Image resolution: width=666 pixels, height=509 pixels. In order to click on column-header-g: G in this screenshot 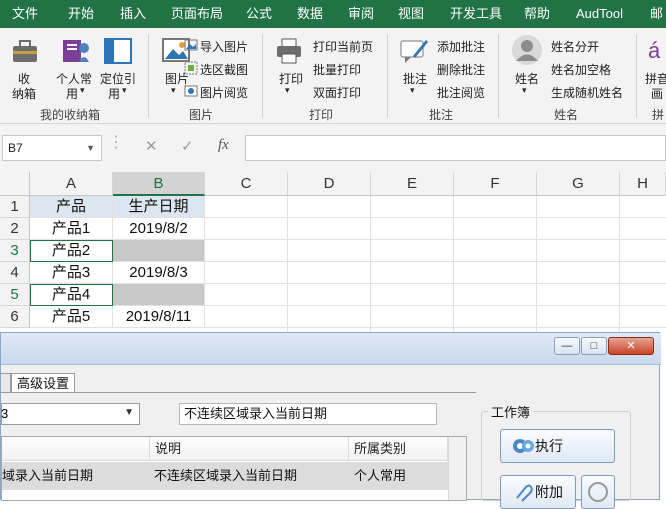, I will do `click(578, 184)`.